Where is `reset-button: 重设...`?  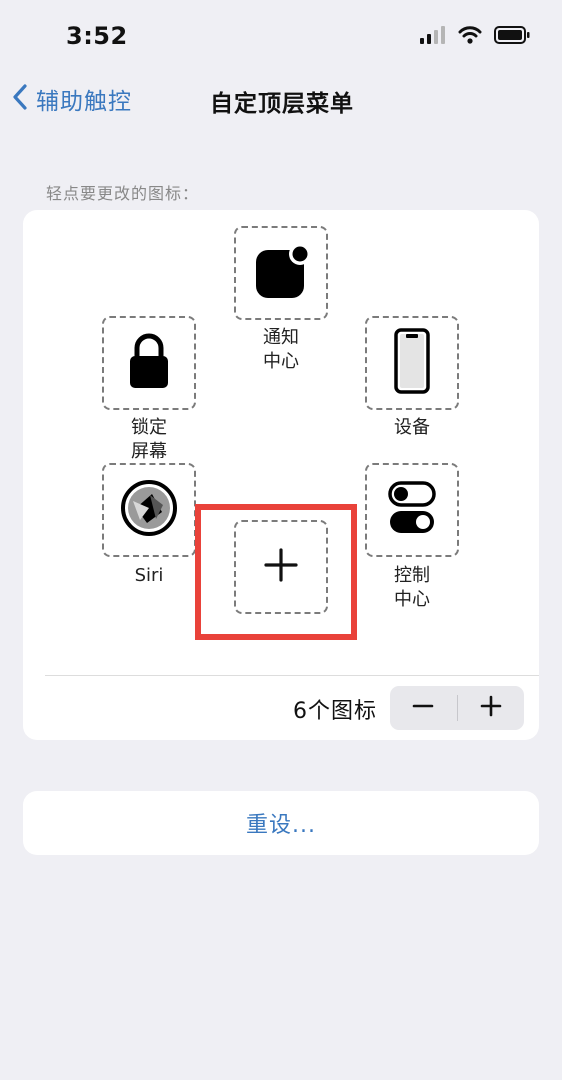
reset-button: 重设... is located at coordinates (281, 823).